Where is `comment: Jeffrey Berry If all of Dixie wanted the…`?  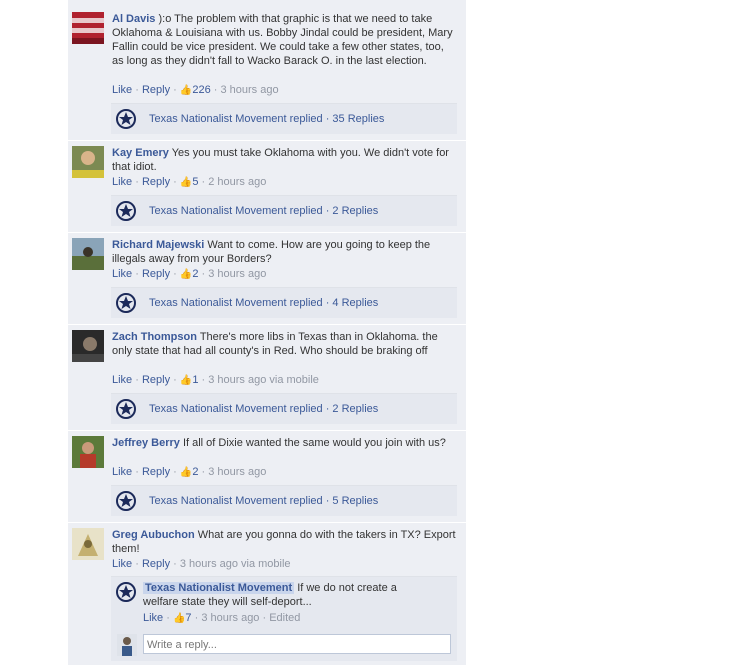
comment: Jeffrey Berry If all of Dixie wanted the… is located at coordinates (267, 477).